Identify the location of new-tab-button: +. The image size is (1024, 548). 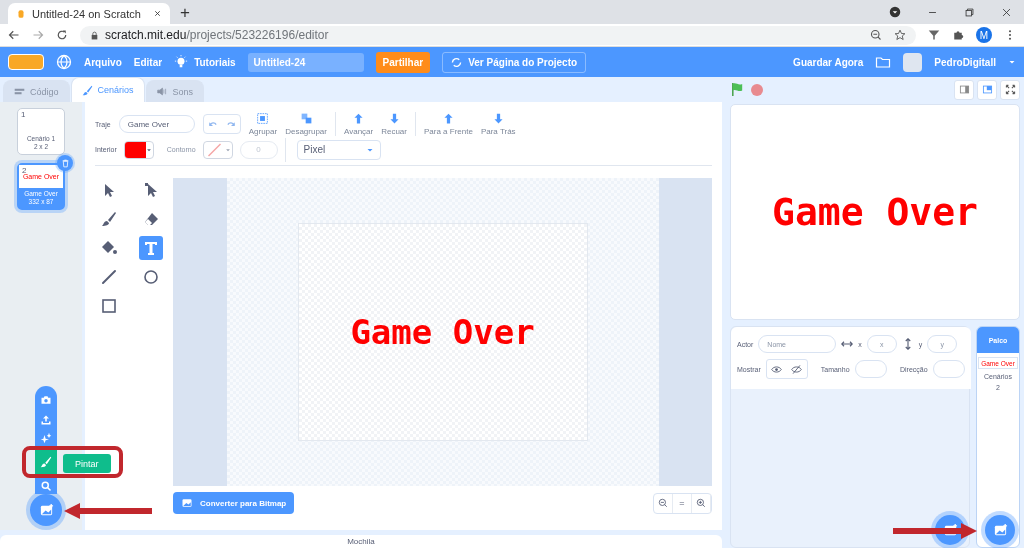
(185, 12).